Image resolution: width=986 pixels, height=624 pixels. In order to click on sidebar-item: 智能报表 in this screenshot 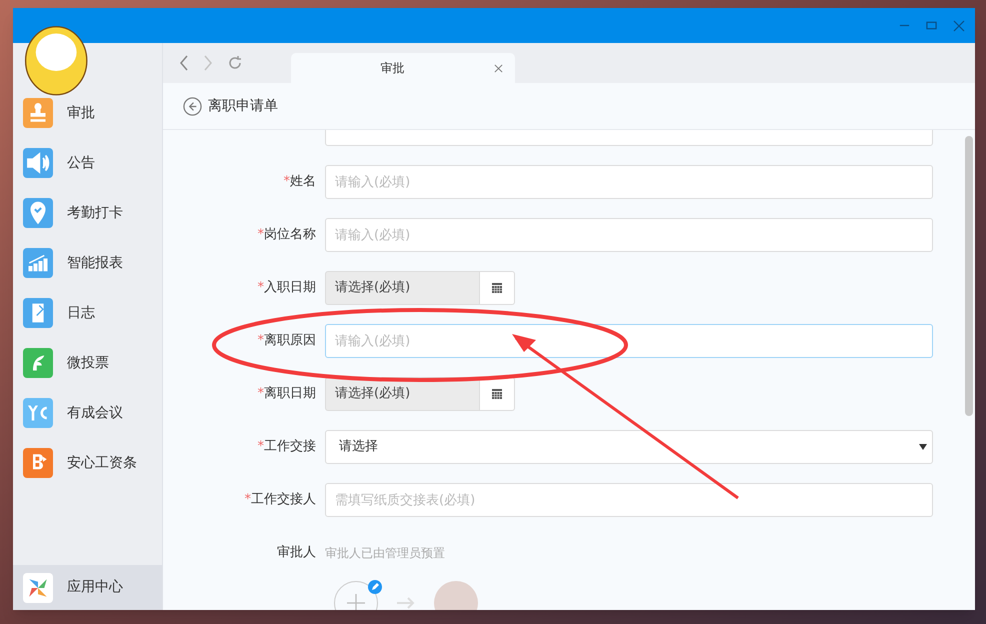, I will do `click(87, 263)`.